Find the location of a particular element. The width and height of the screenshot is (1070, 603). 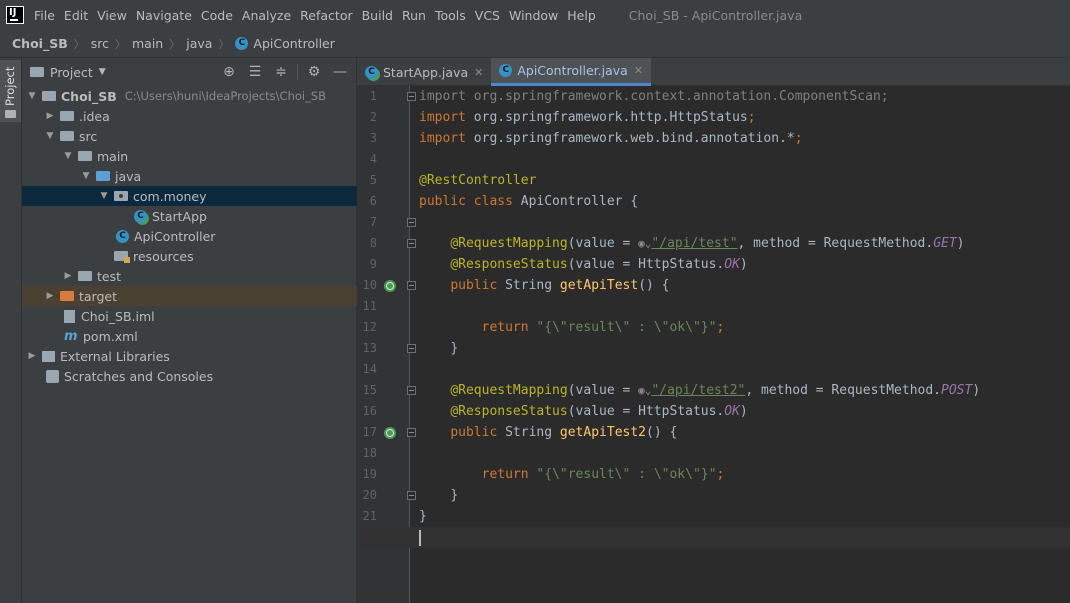

gear-icon: ⚙ is located at coordinates (314, 72).